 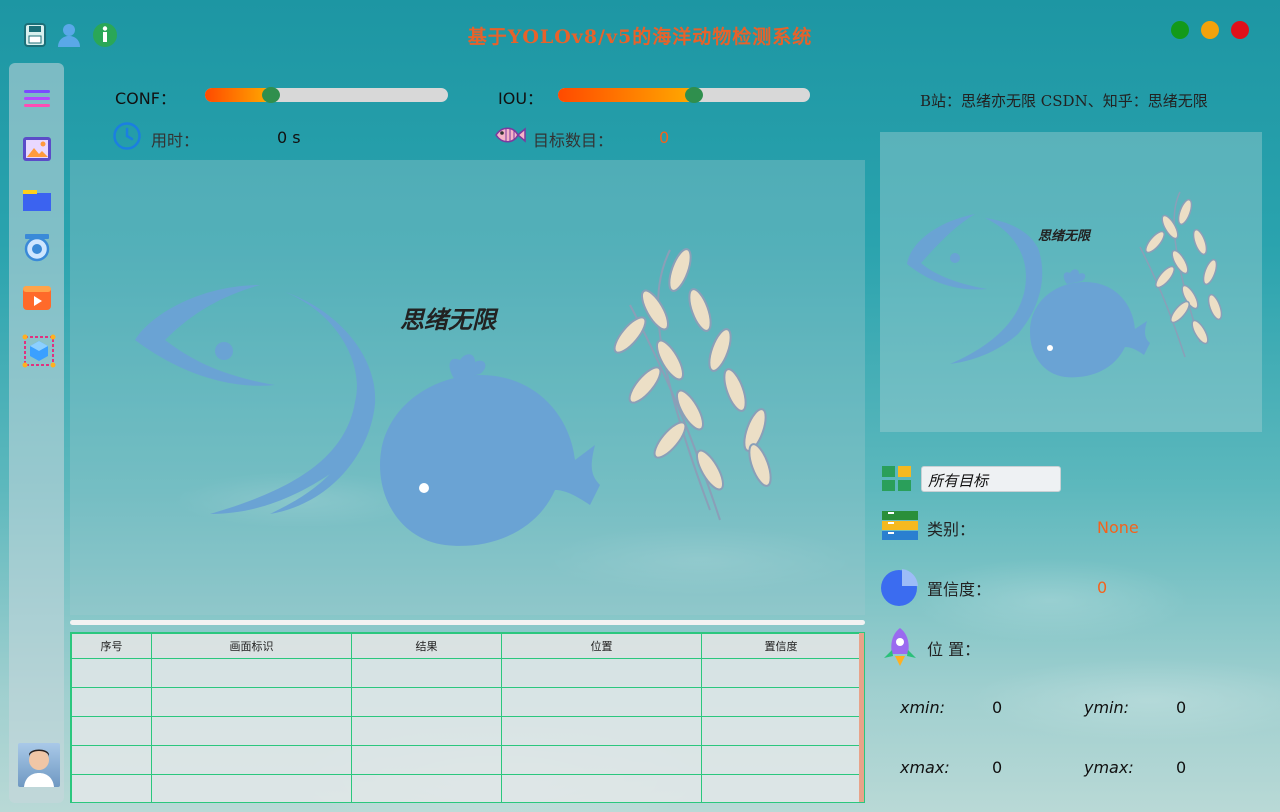 I want to click on close-button, so click(x=1240, y=30).